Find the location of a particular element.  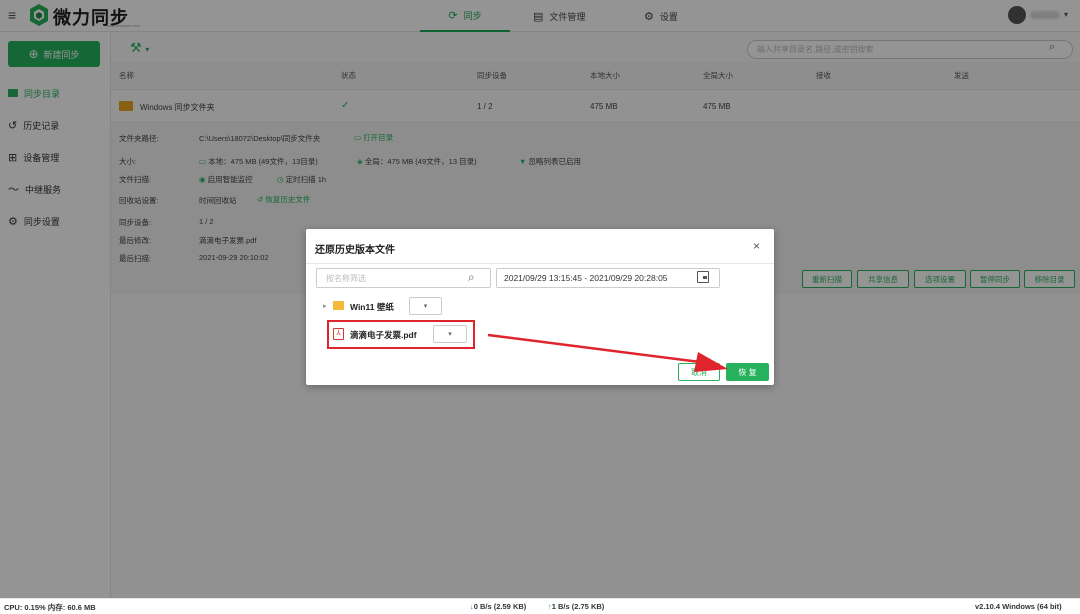

calendar-icon is located at coordinates (703, 277).